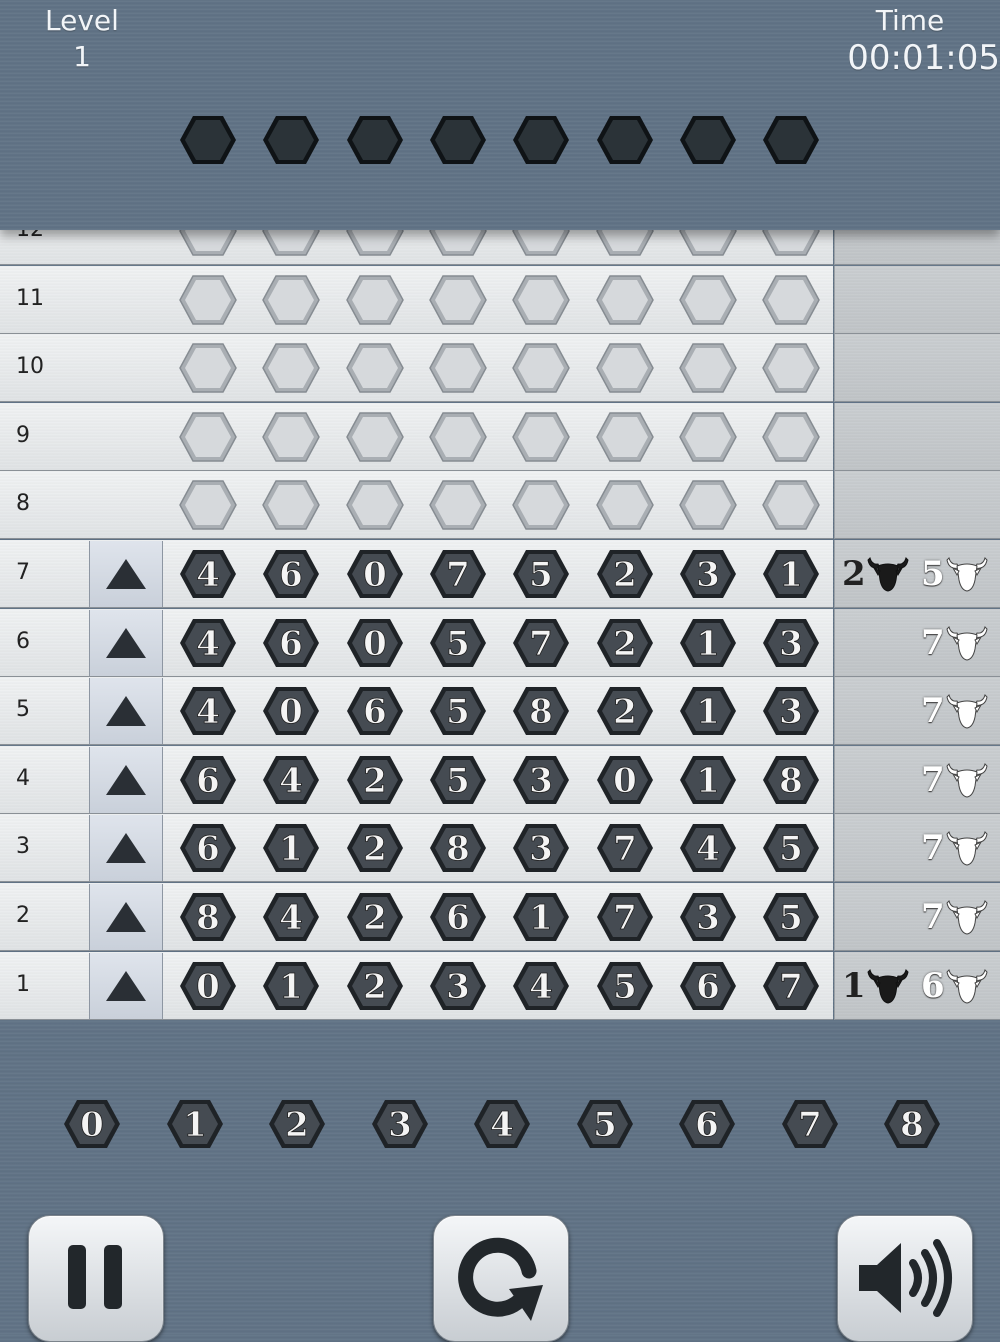  What do you see at coordinates (888, 986) in the screenshot?
I see `bull-icon` at bounding box center [888, 986].